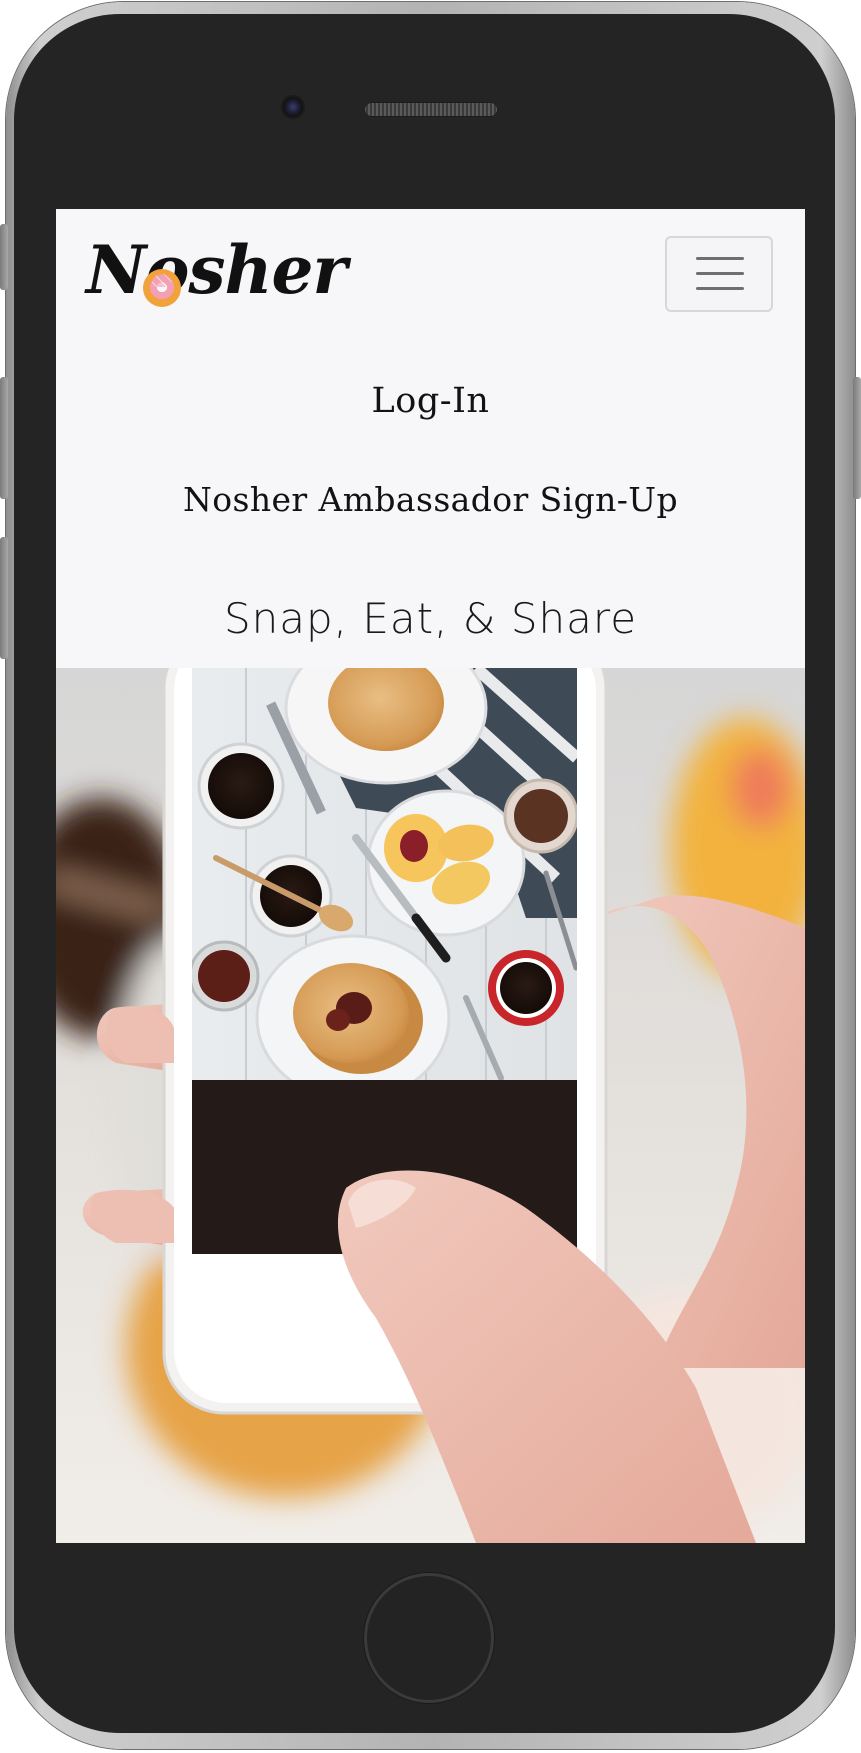 This screenshot has width=861, height=1753. I want to click on power-button, so click(857, 438).